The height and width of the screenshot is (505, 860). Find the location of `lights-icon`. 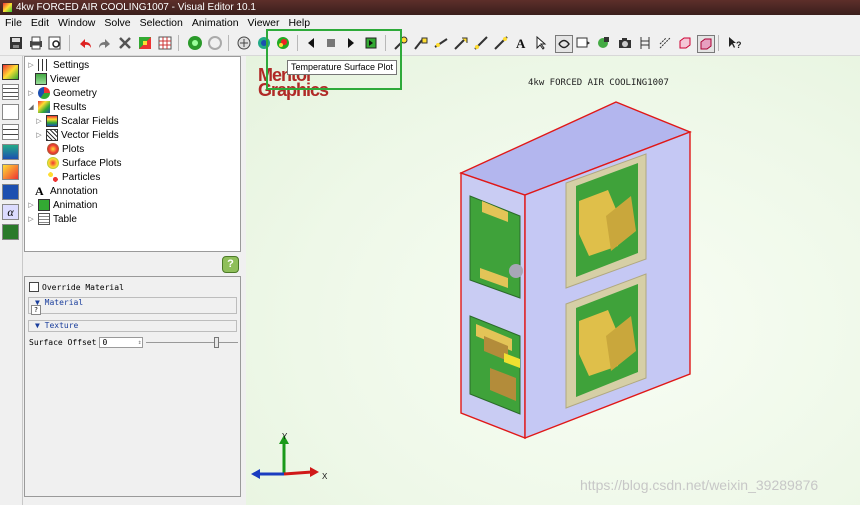

lights-icon is located at coordinates (603, 43).